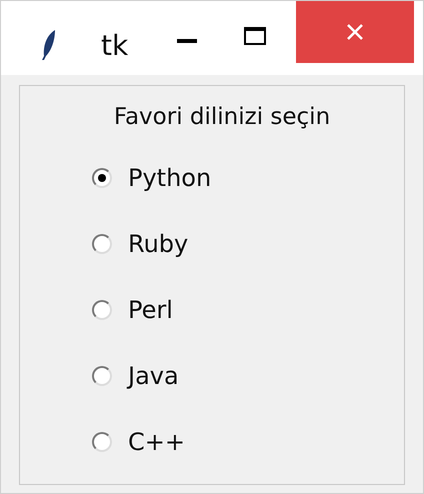 The height and width of the screenshot is (494, 424). What do you see at coordinates (138, 441) in the screenshot?
I see `radio-option: C++` at bounding box center [138, 441].